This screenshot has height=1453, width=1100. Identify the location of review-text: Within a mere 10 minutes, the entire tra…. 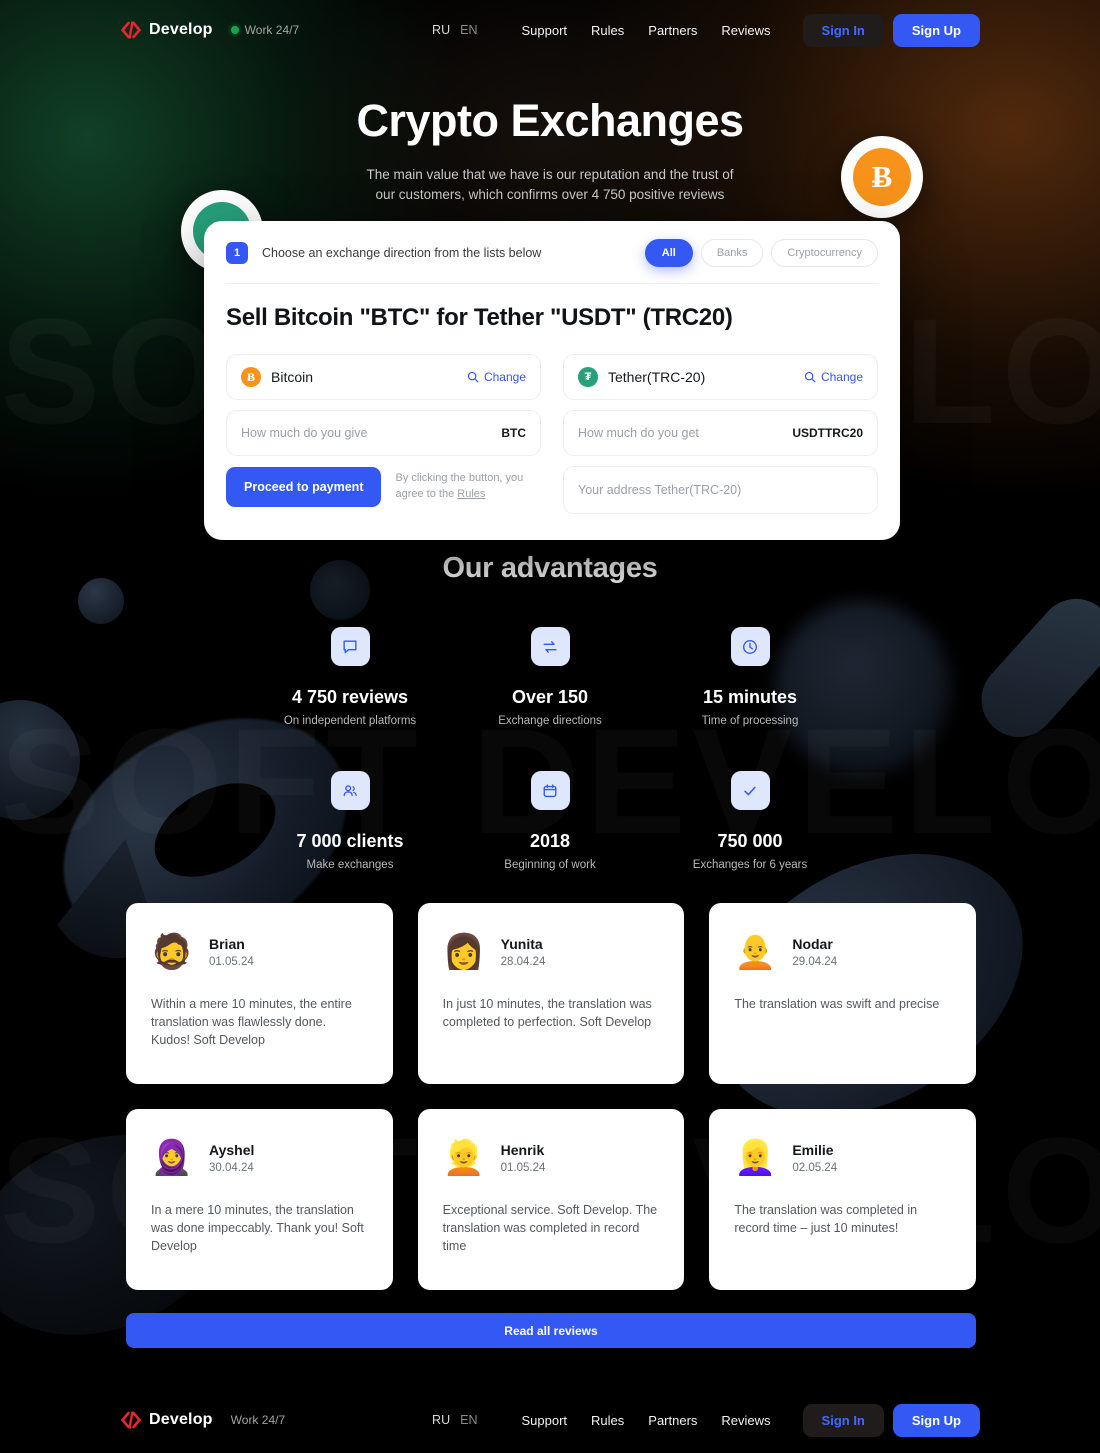
(251, 1022).